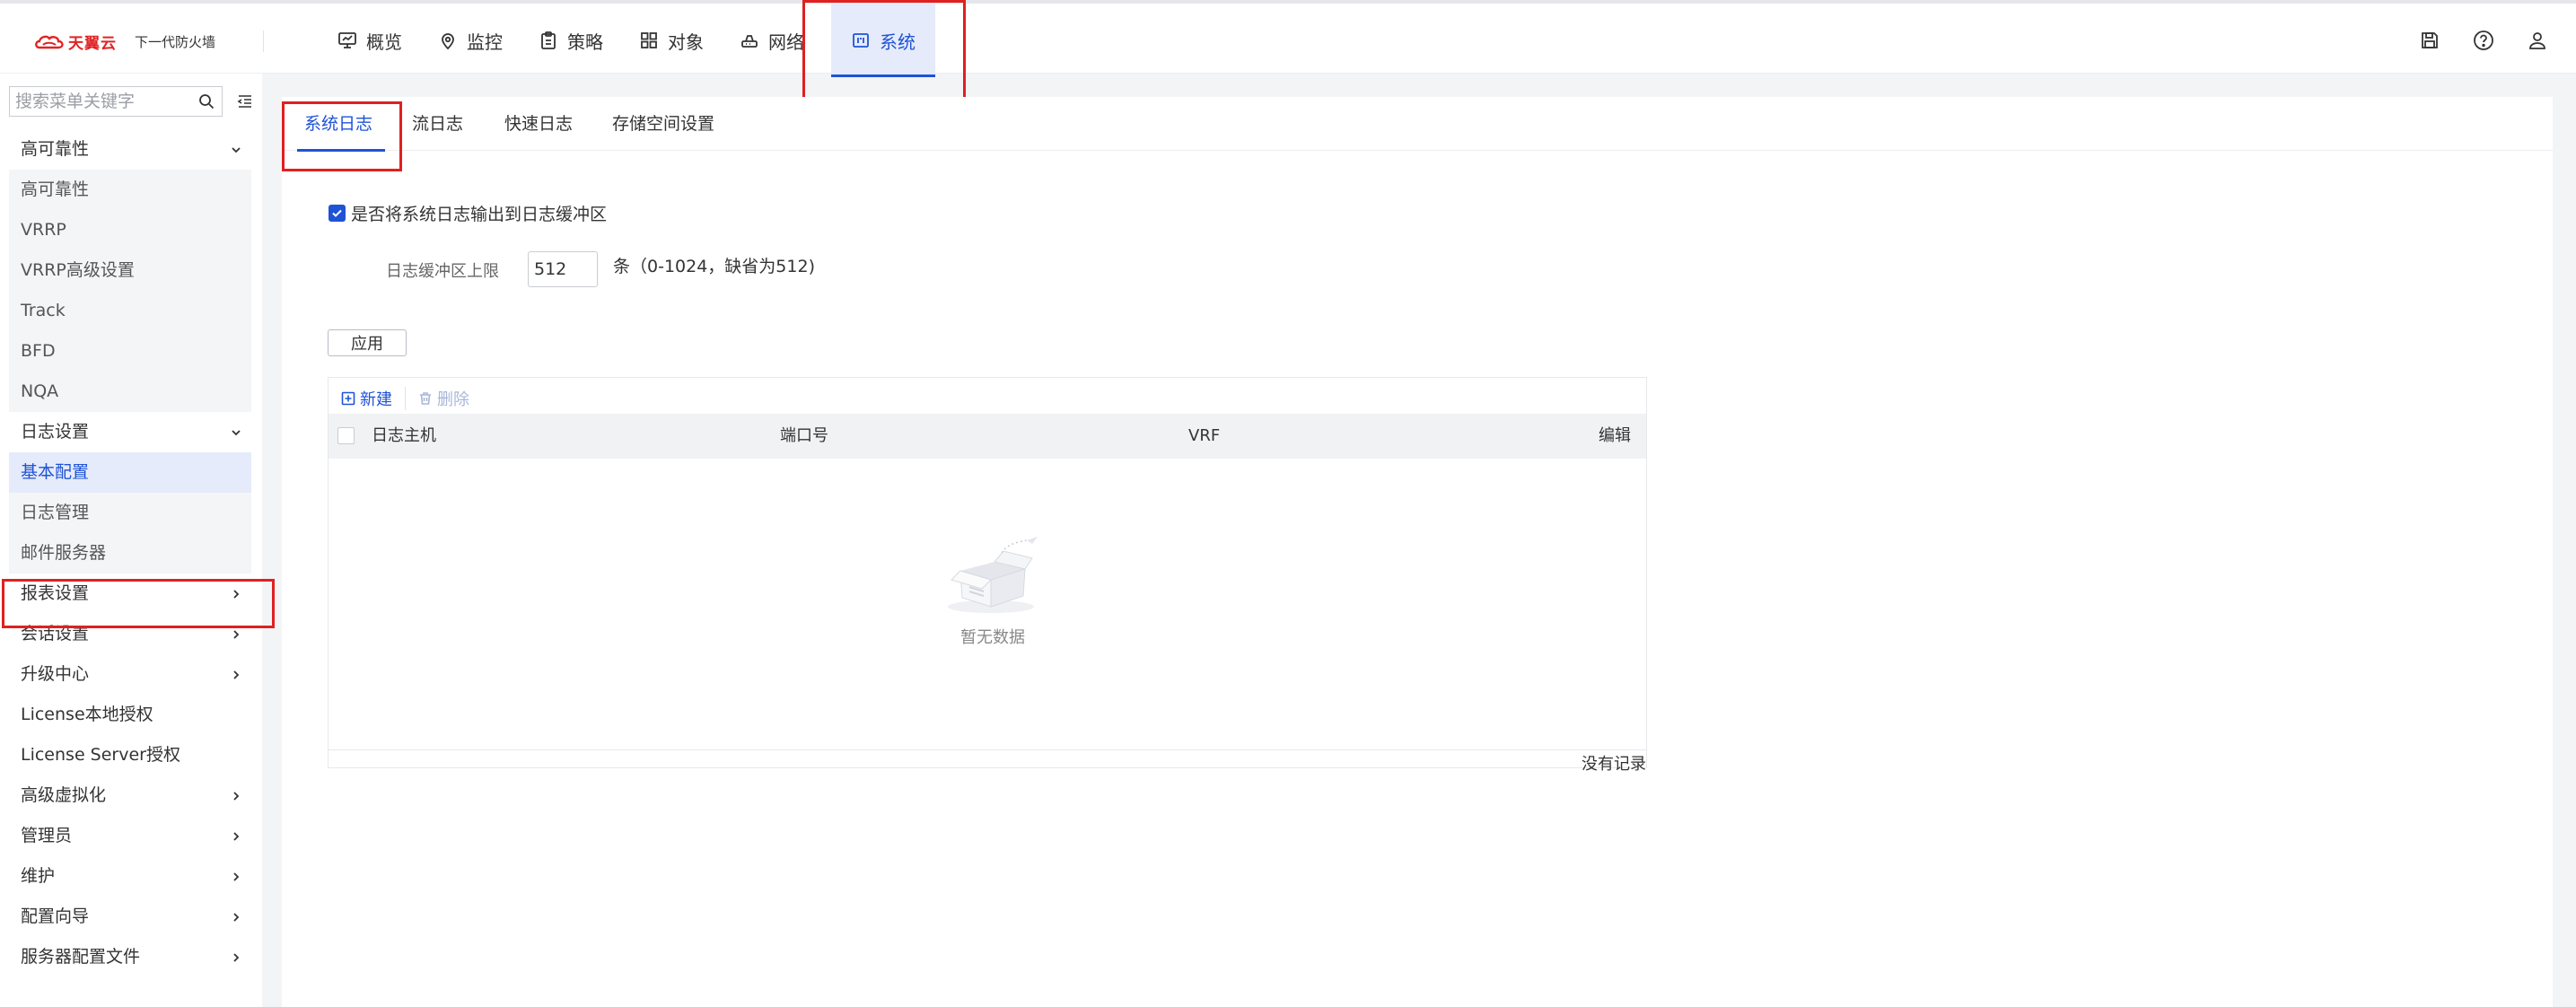 Image resolution: width=2576 pixels, height=1007 pixels. I want to click on add-icon, so click(348, 398).